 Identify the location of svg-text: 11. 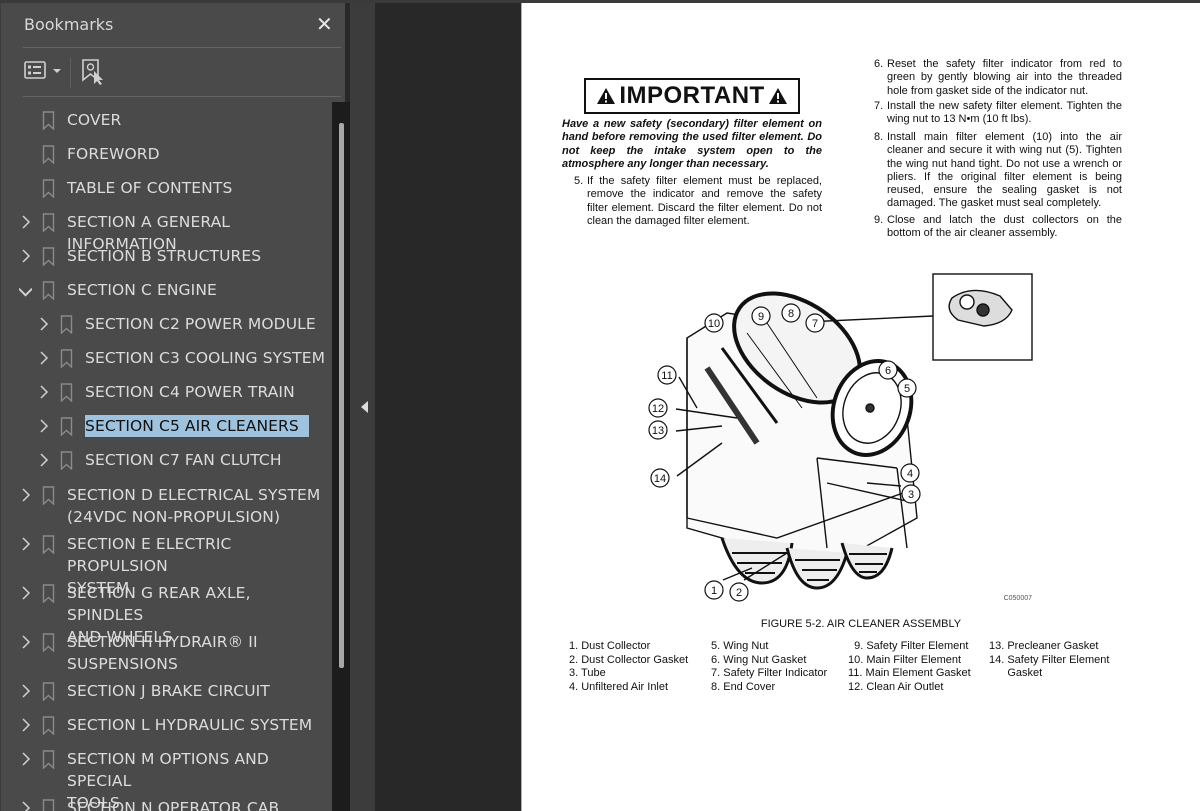
(666, 376).